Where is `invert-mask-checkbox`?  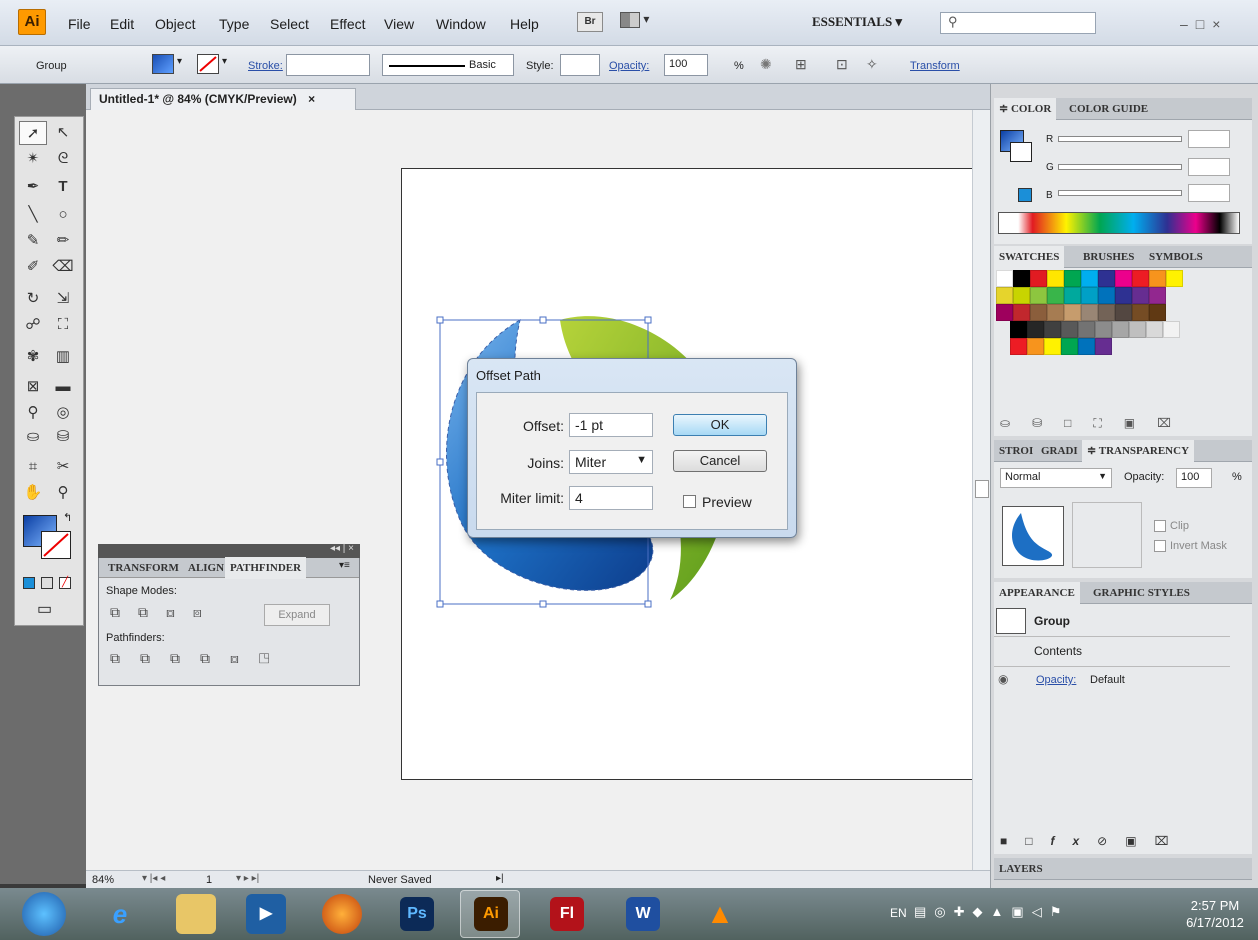 invert-mask-checkbox is located at coordinates (1160, 546).